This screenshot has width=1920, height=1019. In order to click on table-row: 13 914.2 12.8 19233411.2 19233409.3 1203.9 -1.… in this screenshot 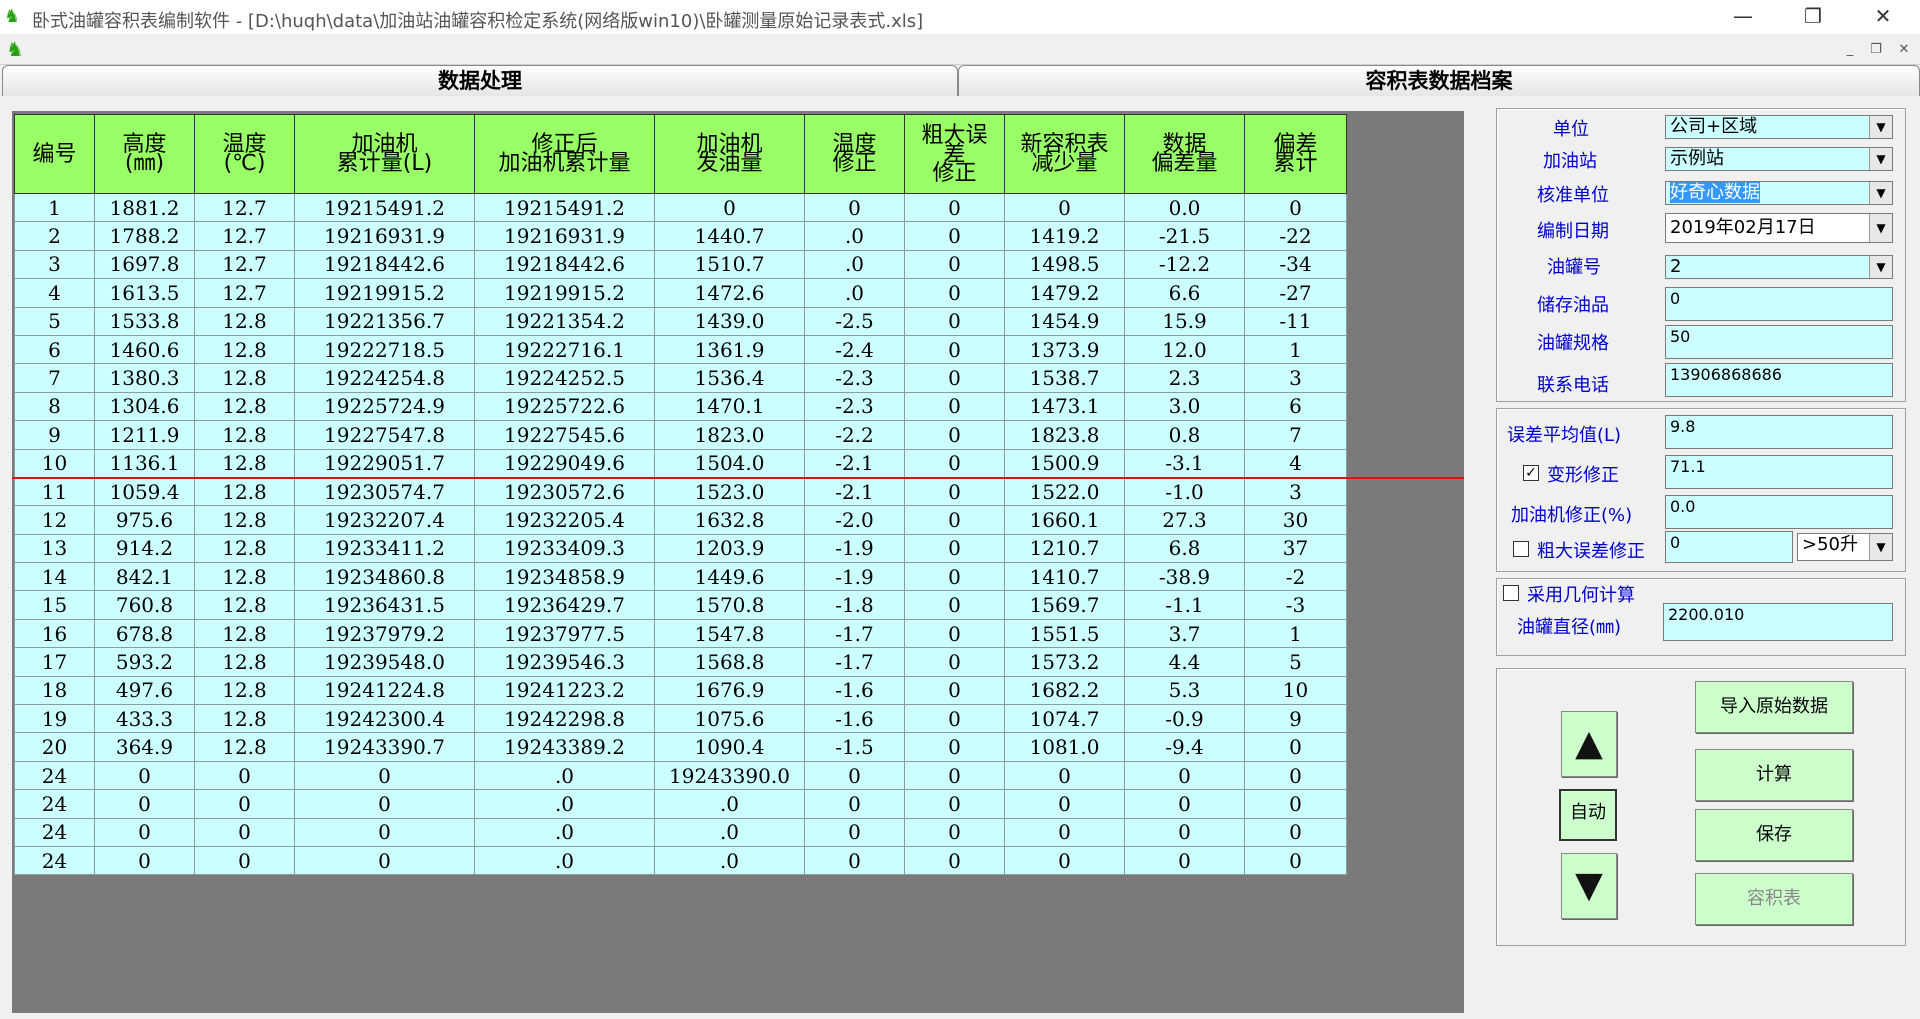, I will do `click(680, 548)`.